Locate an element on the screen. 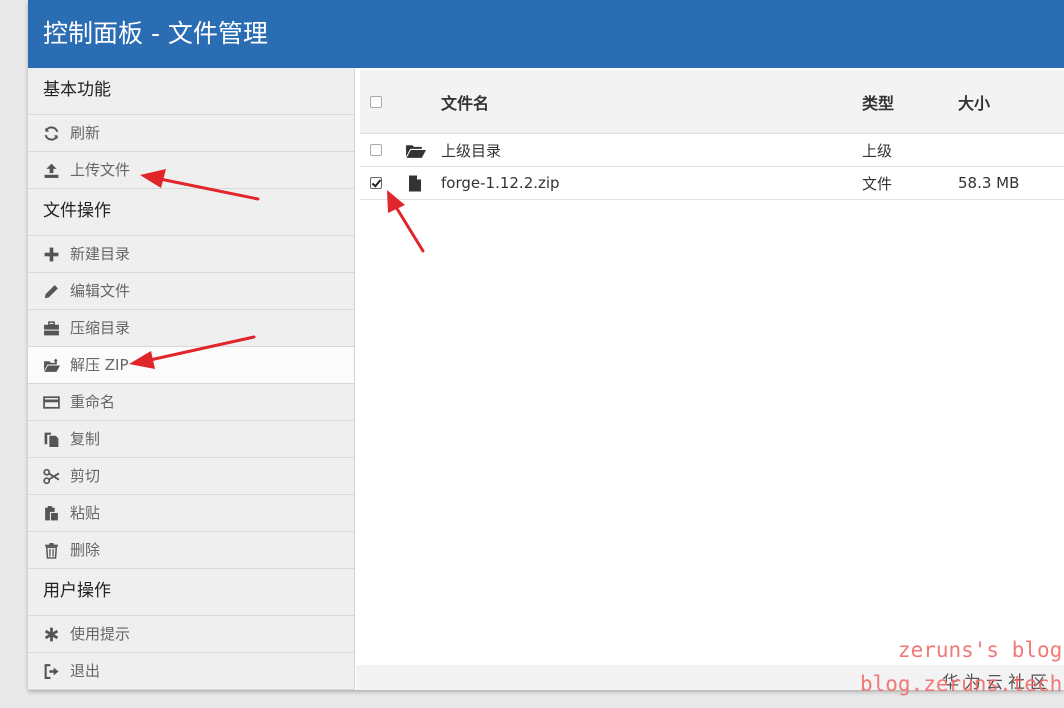 The width and height of the screenshot is (1064, 708). sidebar-item-label: 退出 is located at coordinates (85, 671).